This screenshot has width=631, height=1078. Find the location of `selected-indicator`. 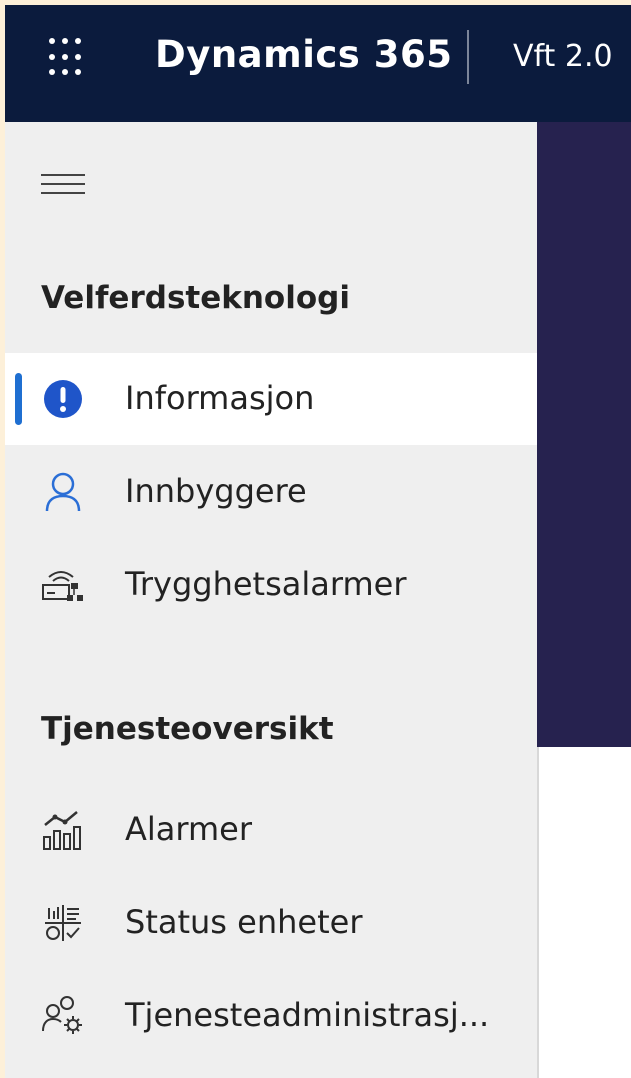

selected-indicator is located at coordinates (18, 399).